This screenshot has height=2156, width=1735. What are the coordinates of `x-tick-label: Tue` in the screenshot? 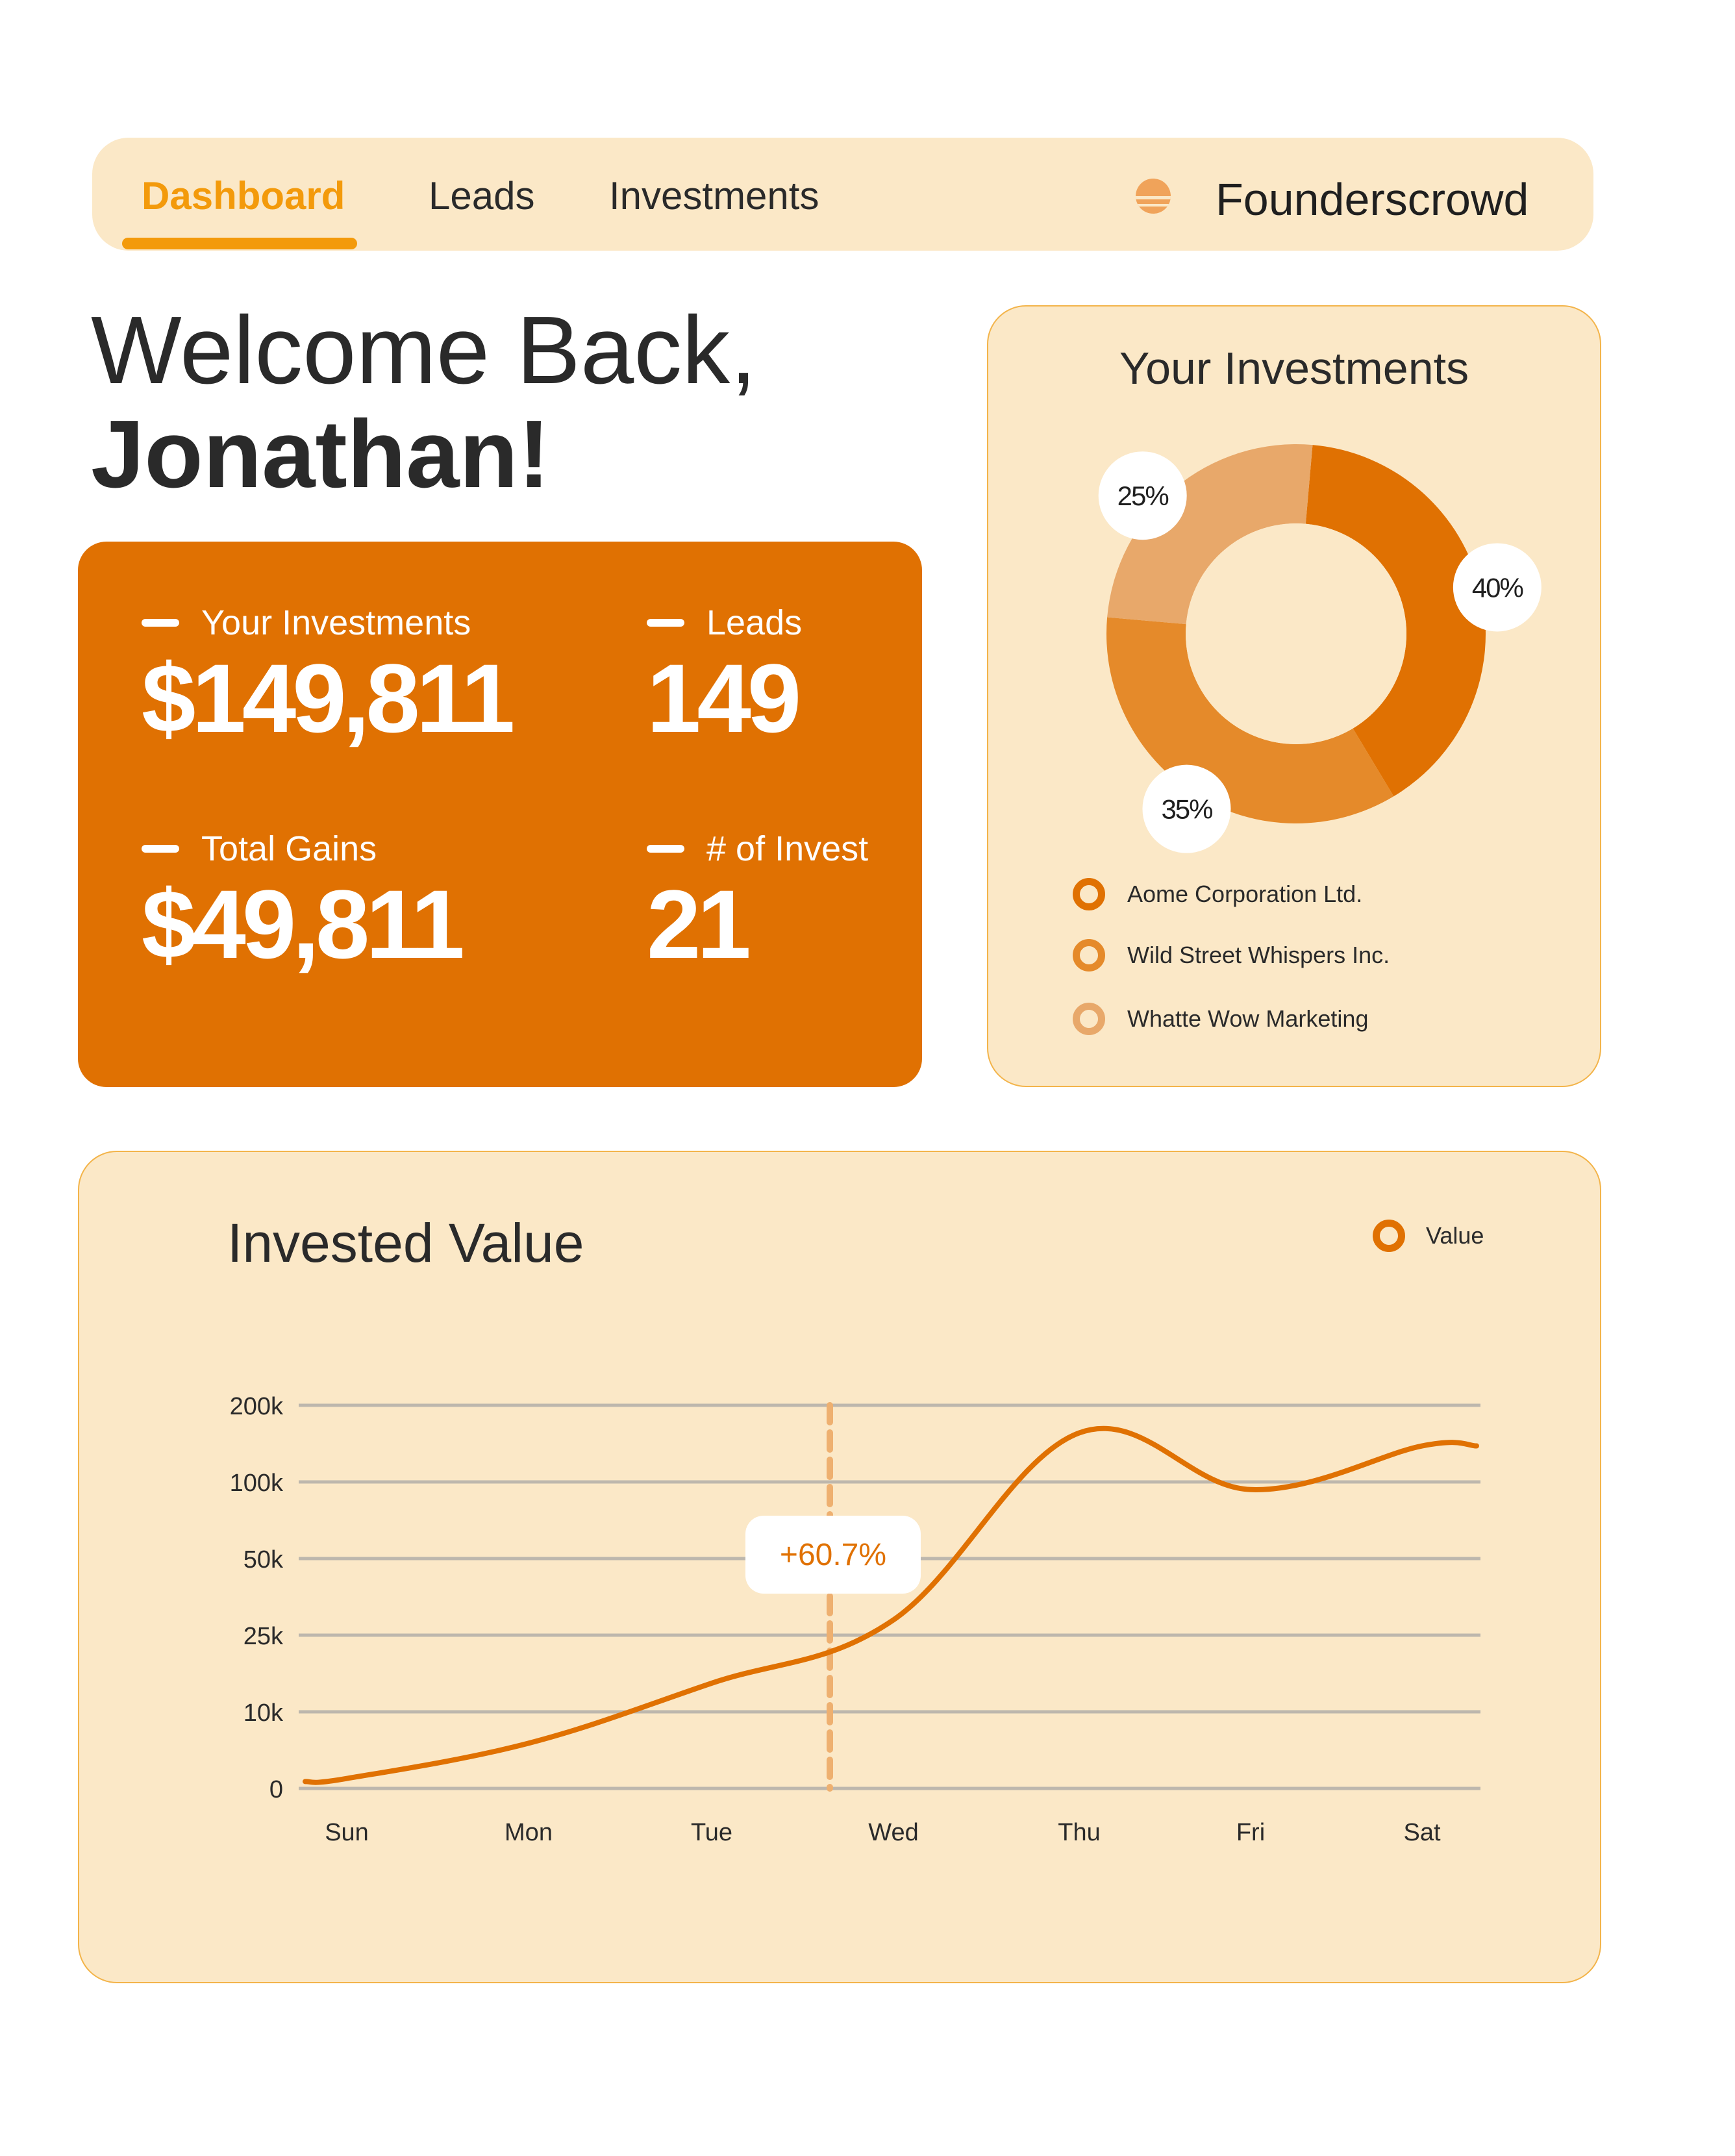 It's located at (711, 1832).